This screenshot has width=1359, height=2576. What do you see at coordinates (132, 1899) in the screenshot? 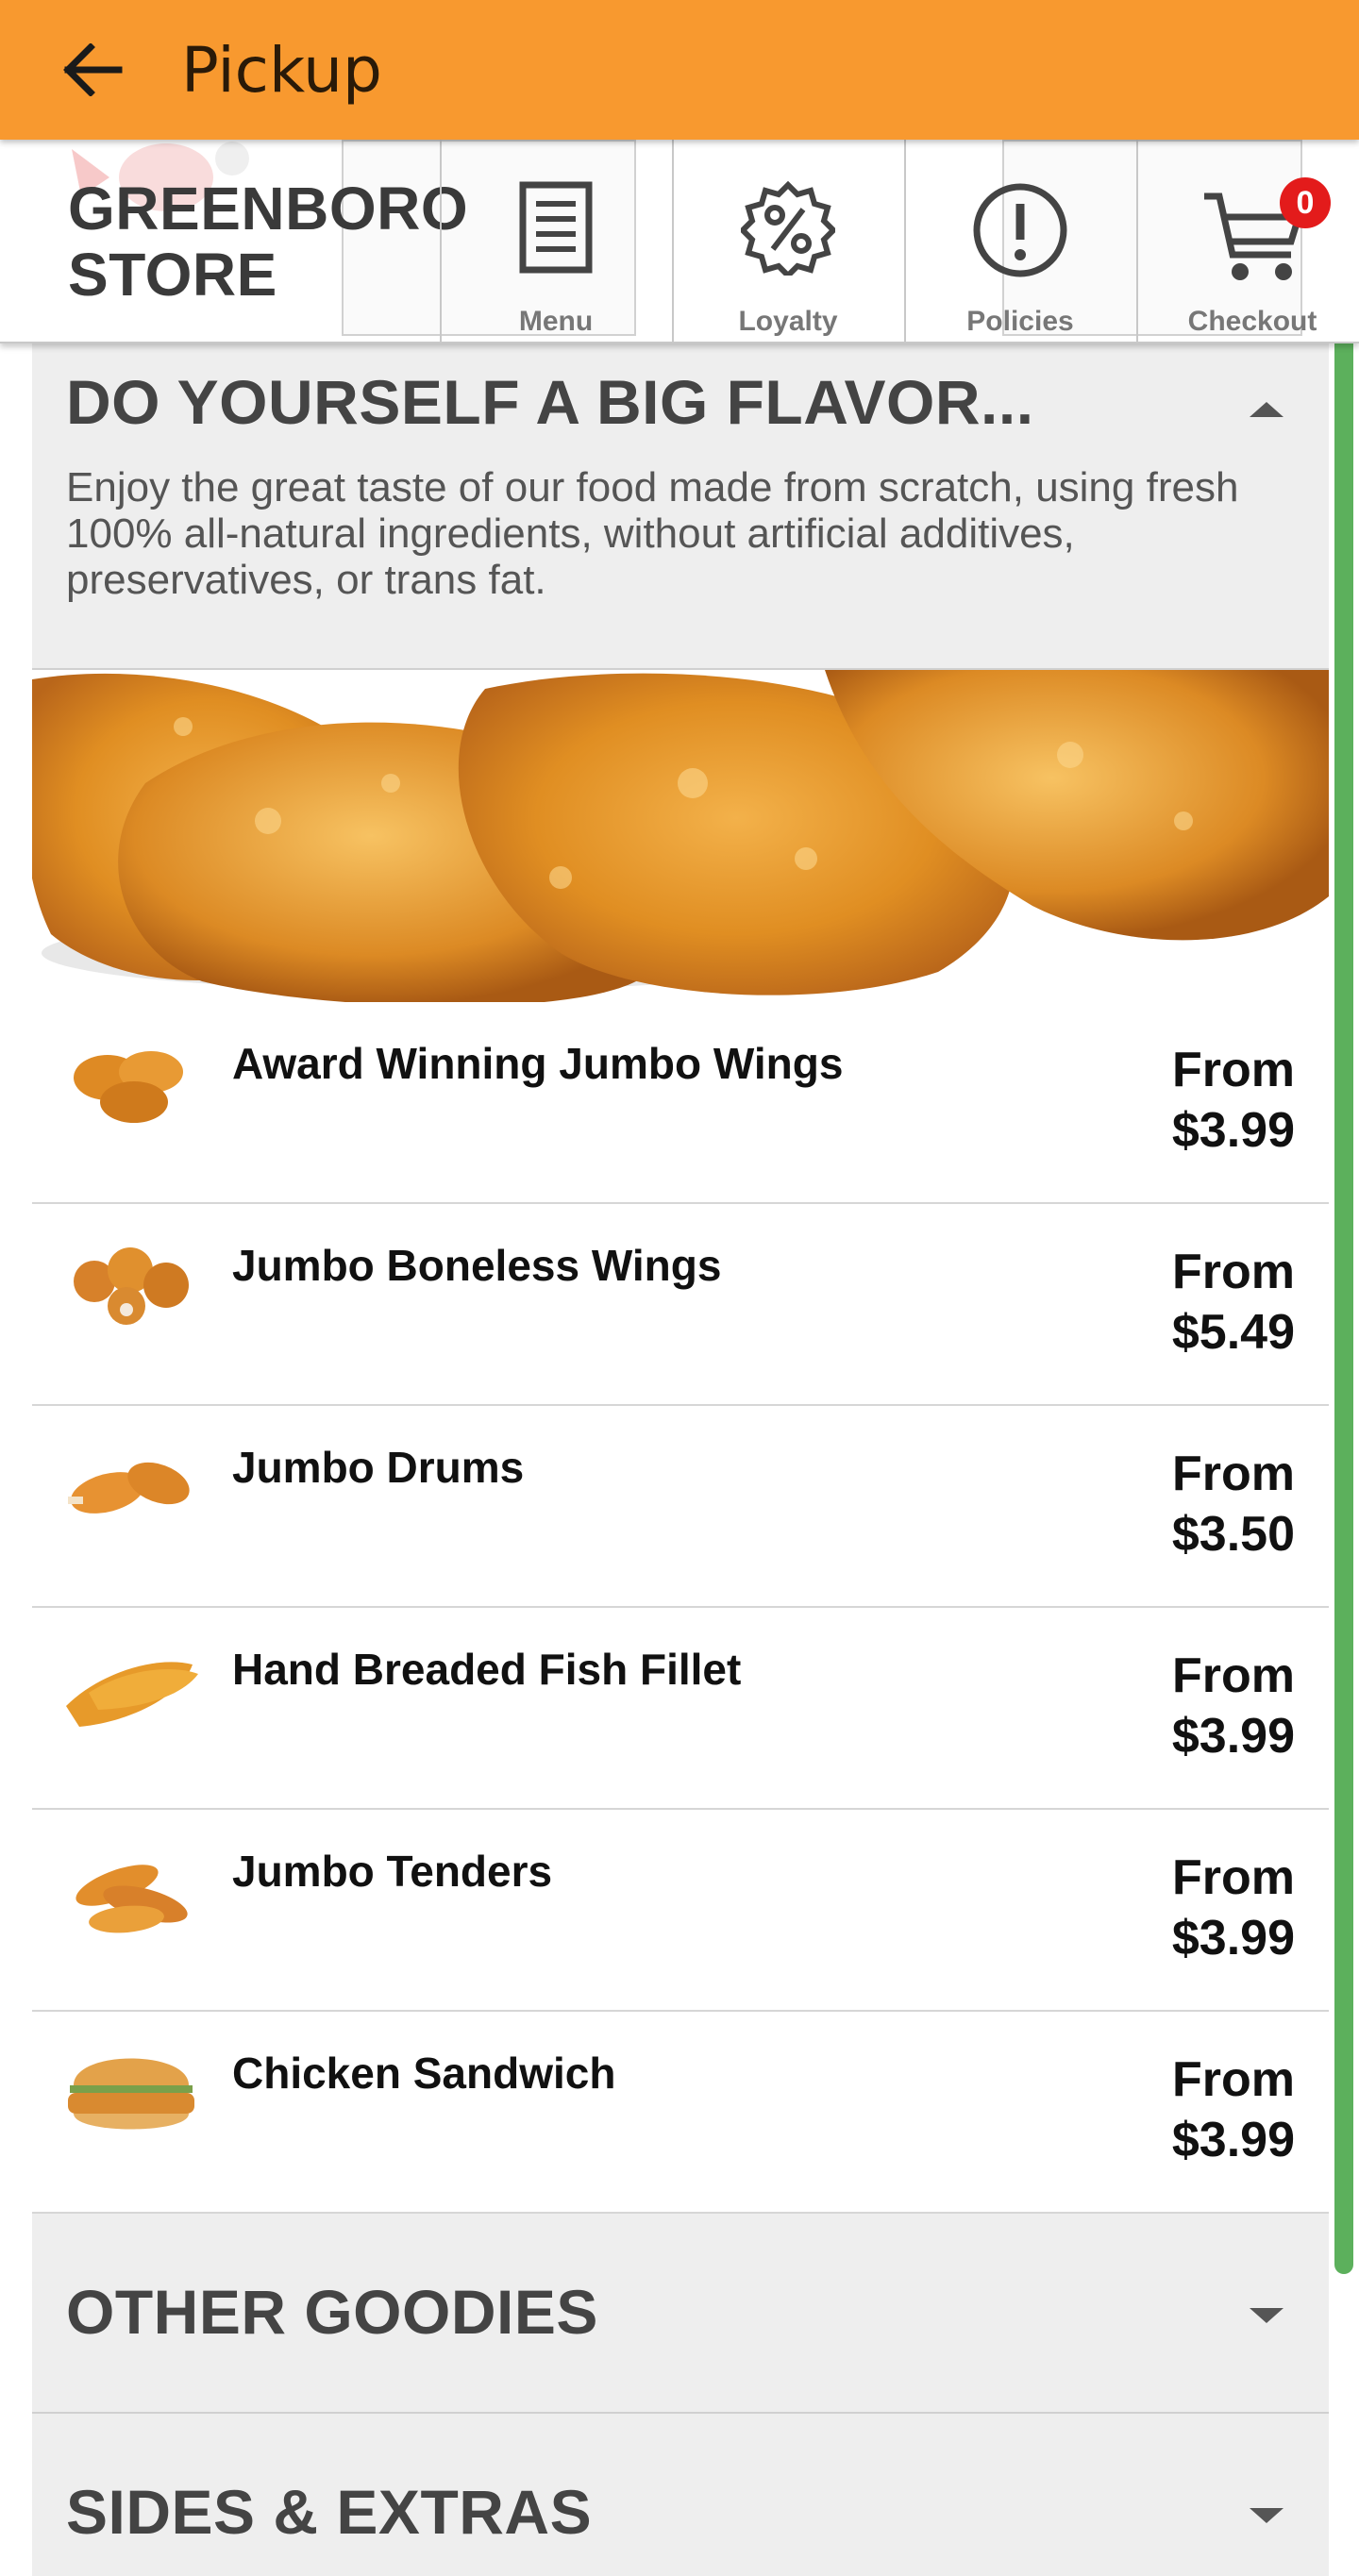
I see `tenders-thumbnail-image` at bounding box center [132, 1899].